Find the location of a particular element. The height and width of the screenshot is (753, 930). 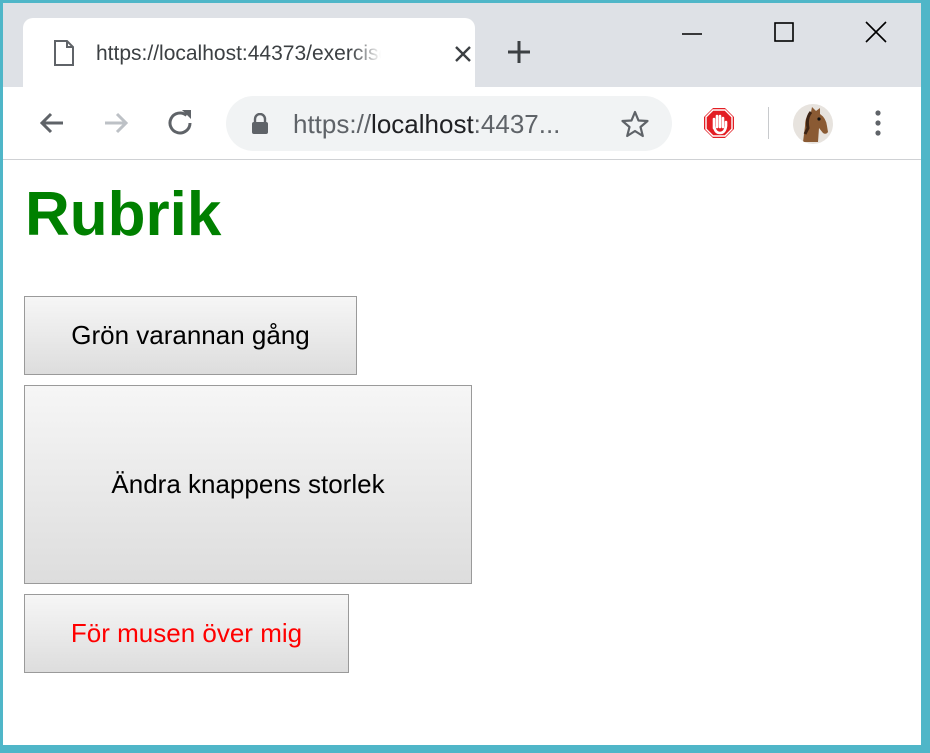

minimize-button is located at coordinates (692, 33).